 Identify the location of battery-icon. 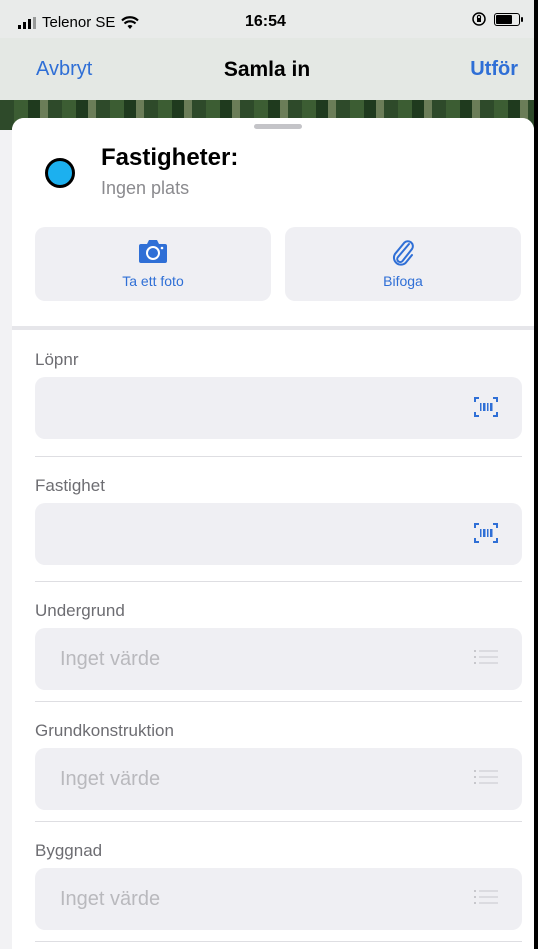
(508, 19).